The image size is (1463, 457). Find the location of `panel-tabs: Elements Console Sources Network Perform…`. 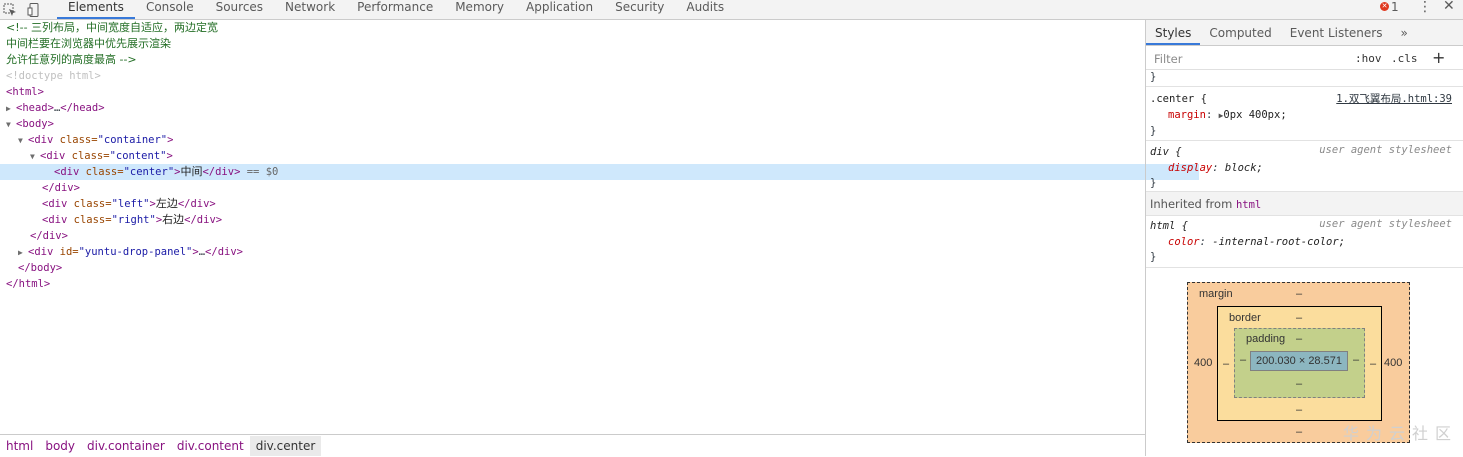

panel-tabs: Elements Console Sources Network Perform… is located at coordinates (396, 9).